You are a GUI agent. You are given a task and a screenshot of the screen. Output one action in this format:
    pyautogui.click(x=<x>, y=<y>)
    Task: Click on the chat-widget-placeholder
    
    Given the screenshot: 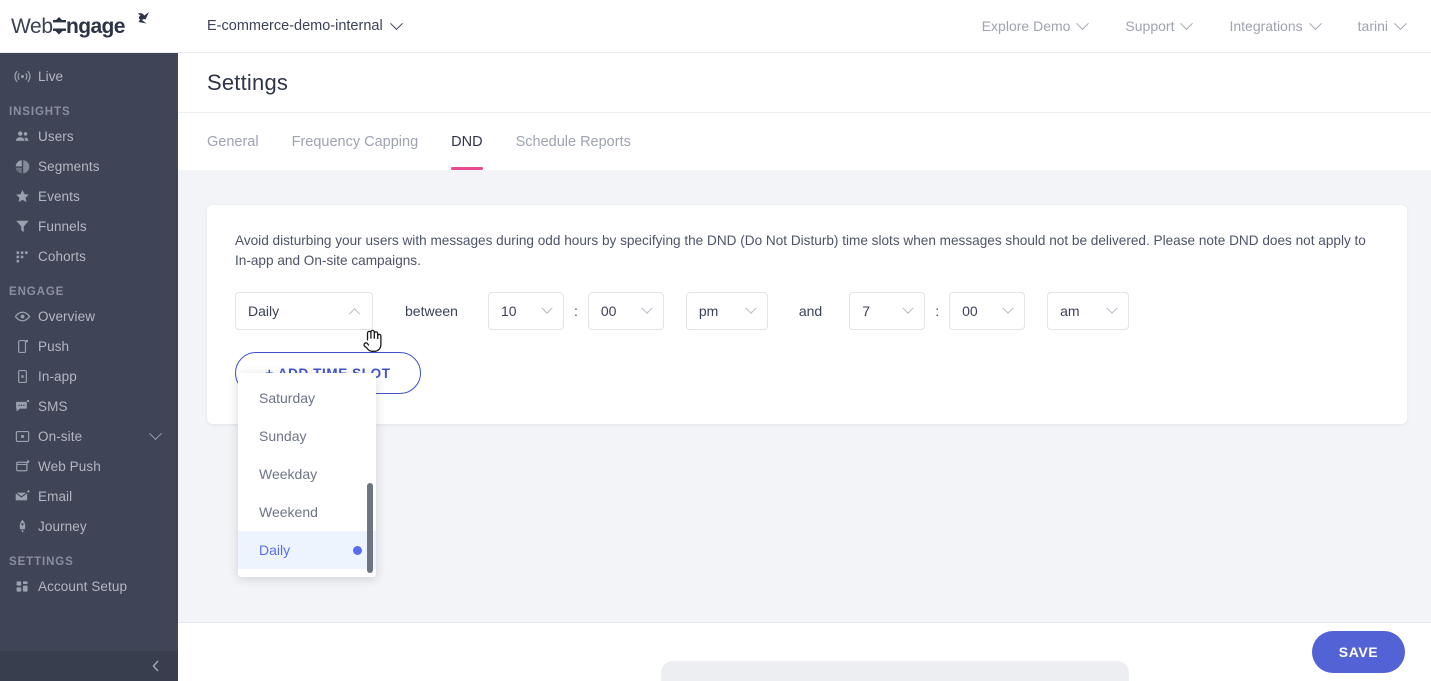 What is the action you would take?
    pyautogui.click(x=895, y=671)
    